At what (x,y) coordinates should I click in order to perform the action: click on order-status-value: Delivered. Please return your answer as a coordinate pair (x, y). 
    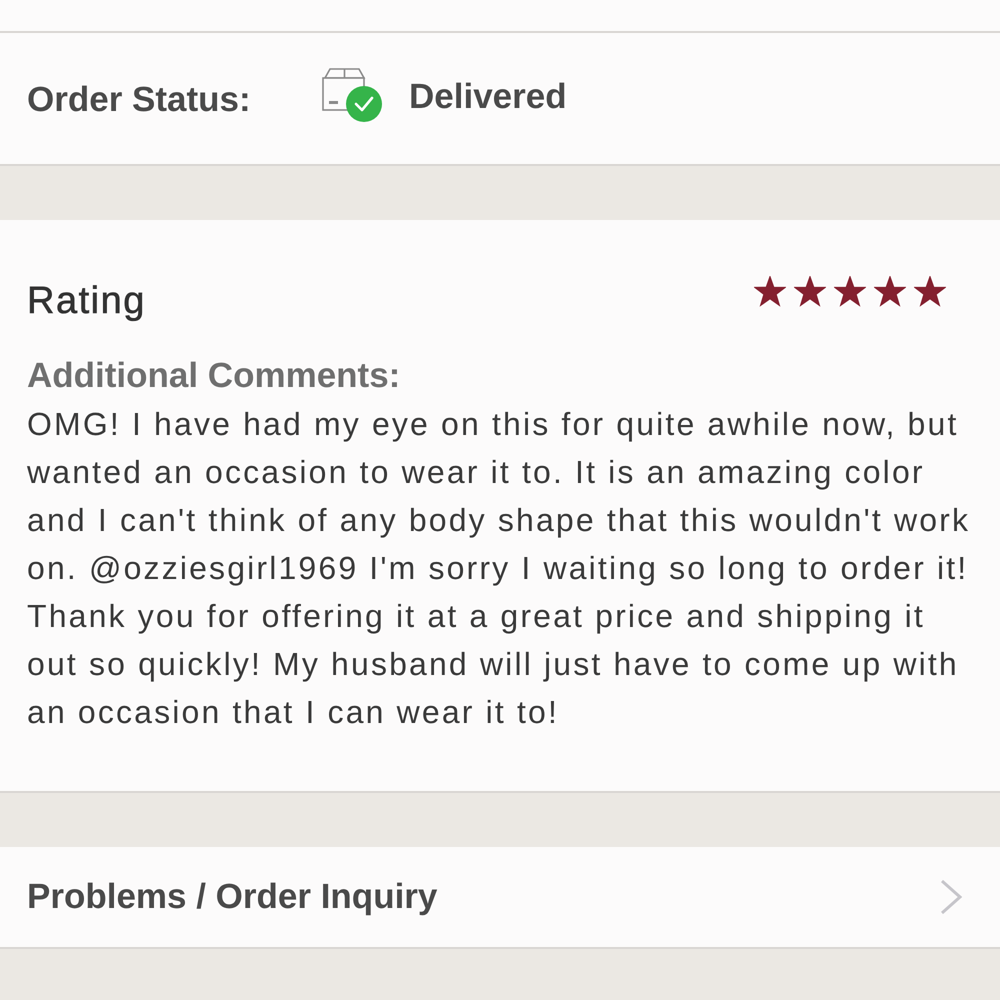
    Looking at the image, I should click on (488, 97).